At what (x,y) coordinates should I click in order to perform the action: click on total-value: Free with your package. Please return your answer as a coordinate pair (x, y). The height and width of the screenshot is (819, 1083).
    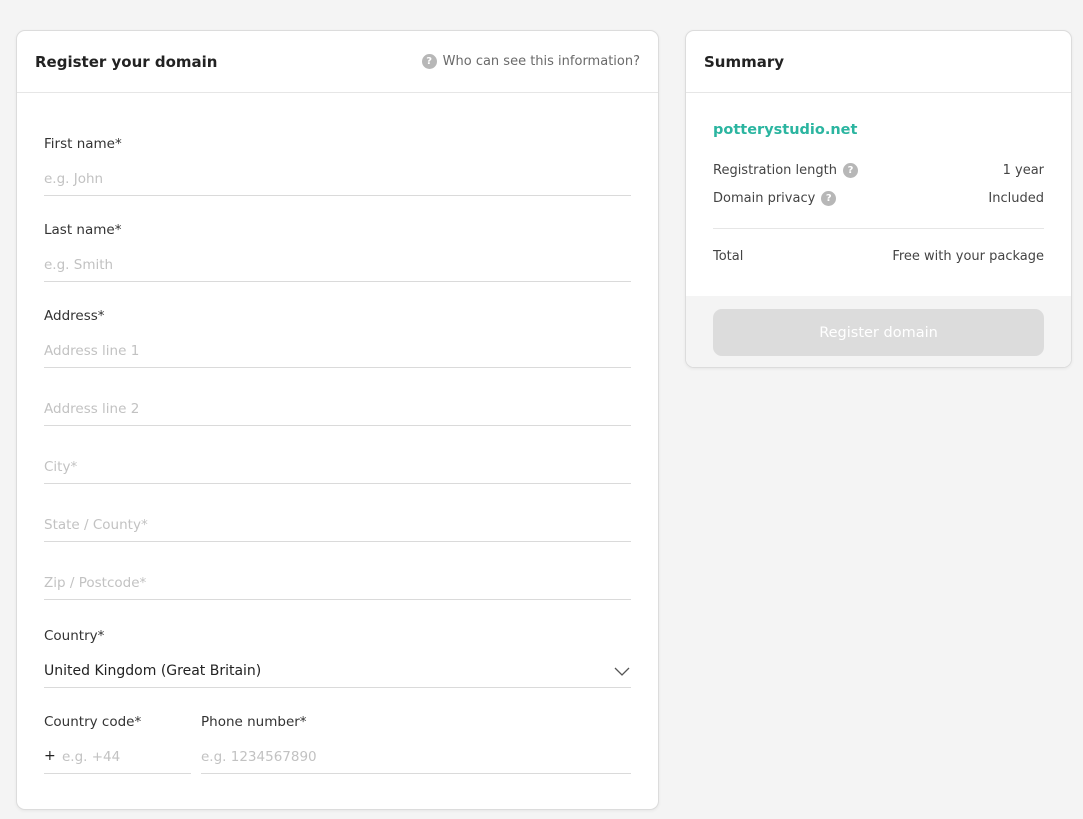
    Looking at the image, I should click on (968, 256).